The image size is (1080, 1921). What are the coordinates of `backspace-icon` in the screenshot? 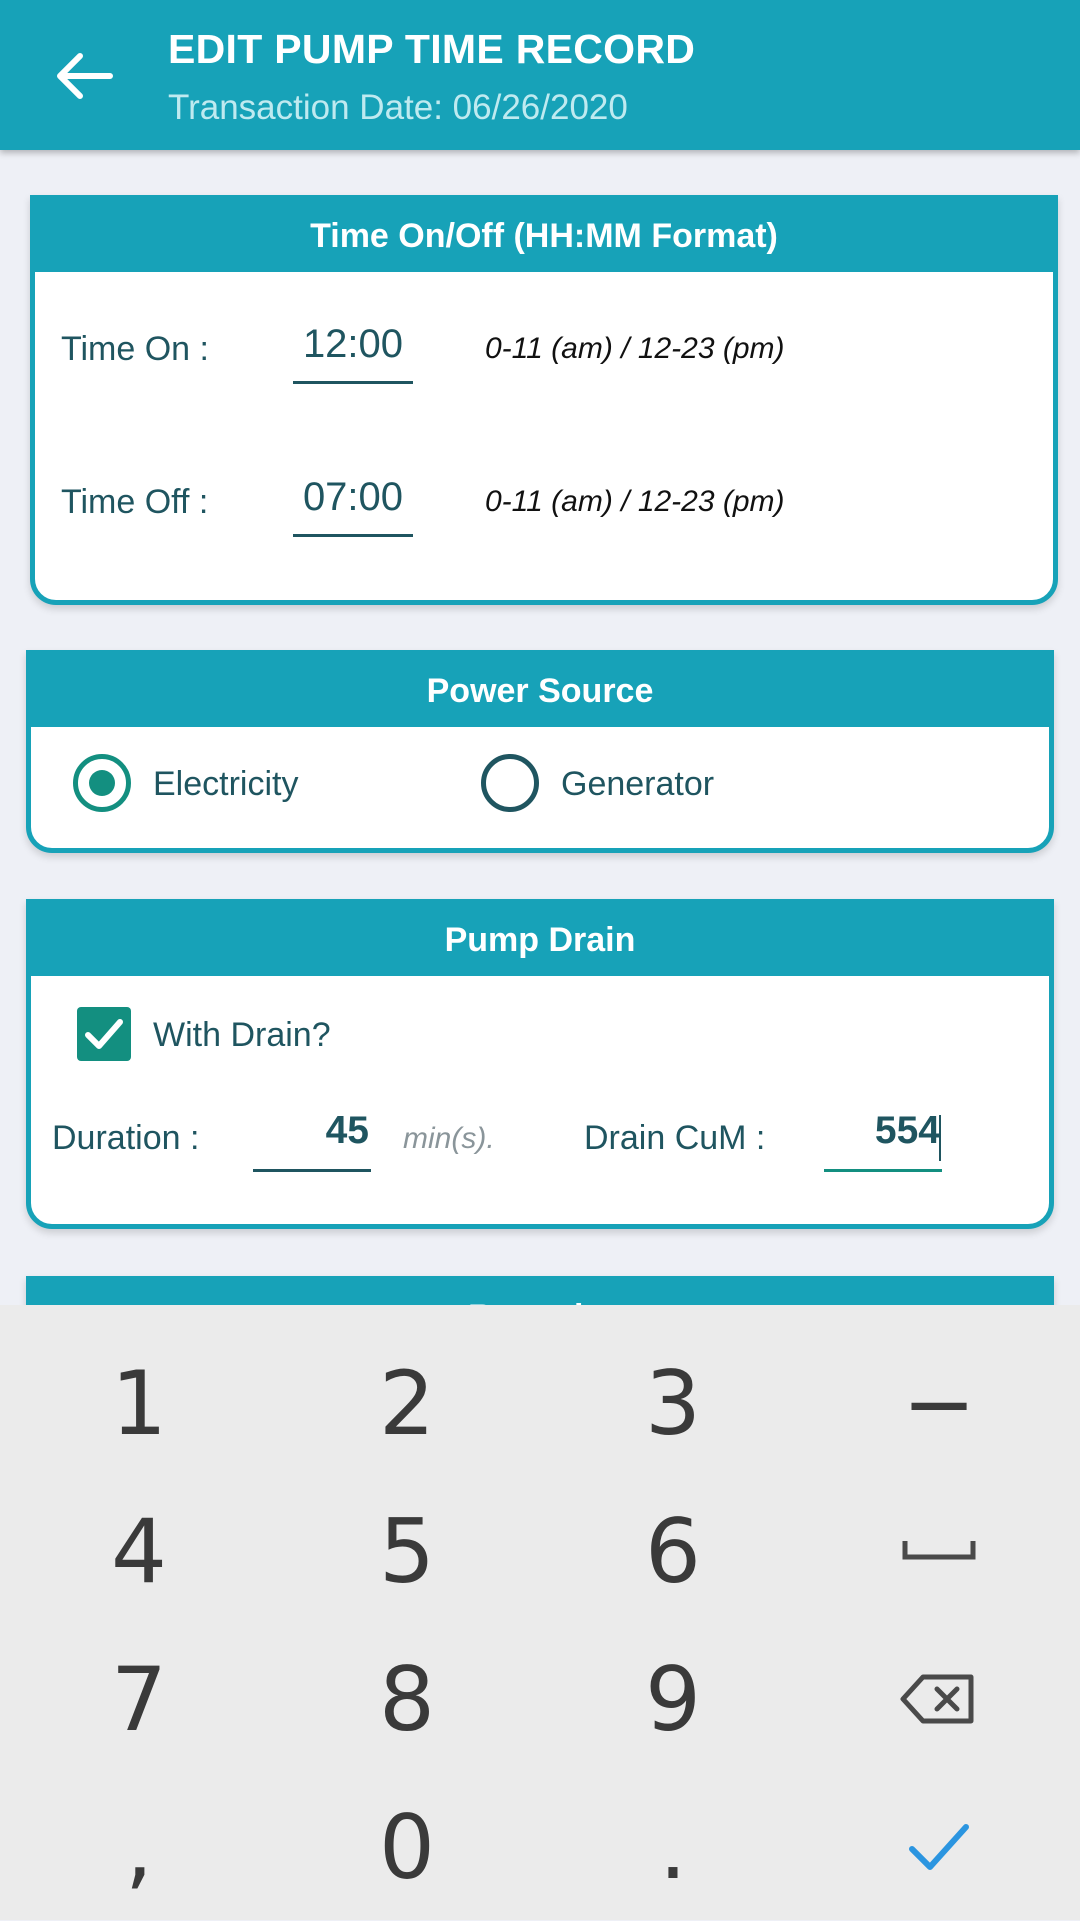 It's located at (937, 1699).